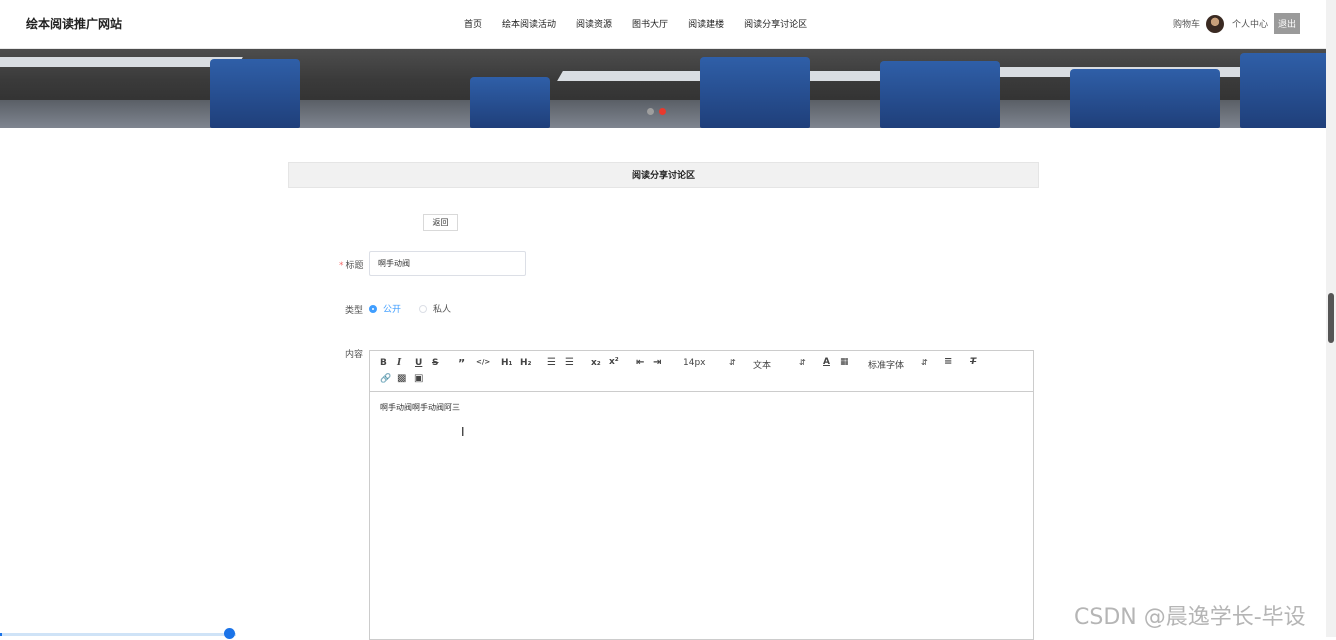  I want to click on back-button: 返回, so click(440, 222).